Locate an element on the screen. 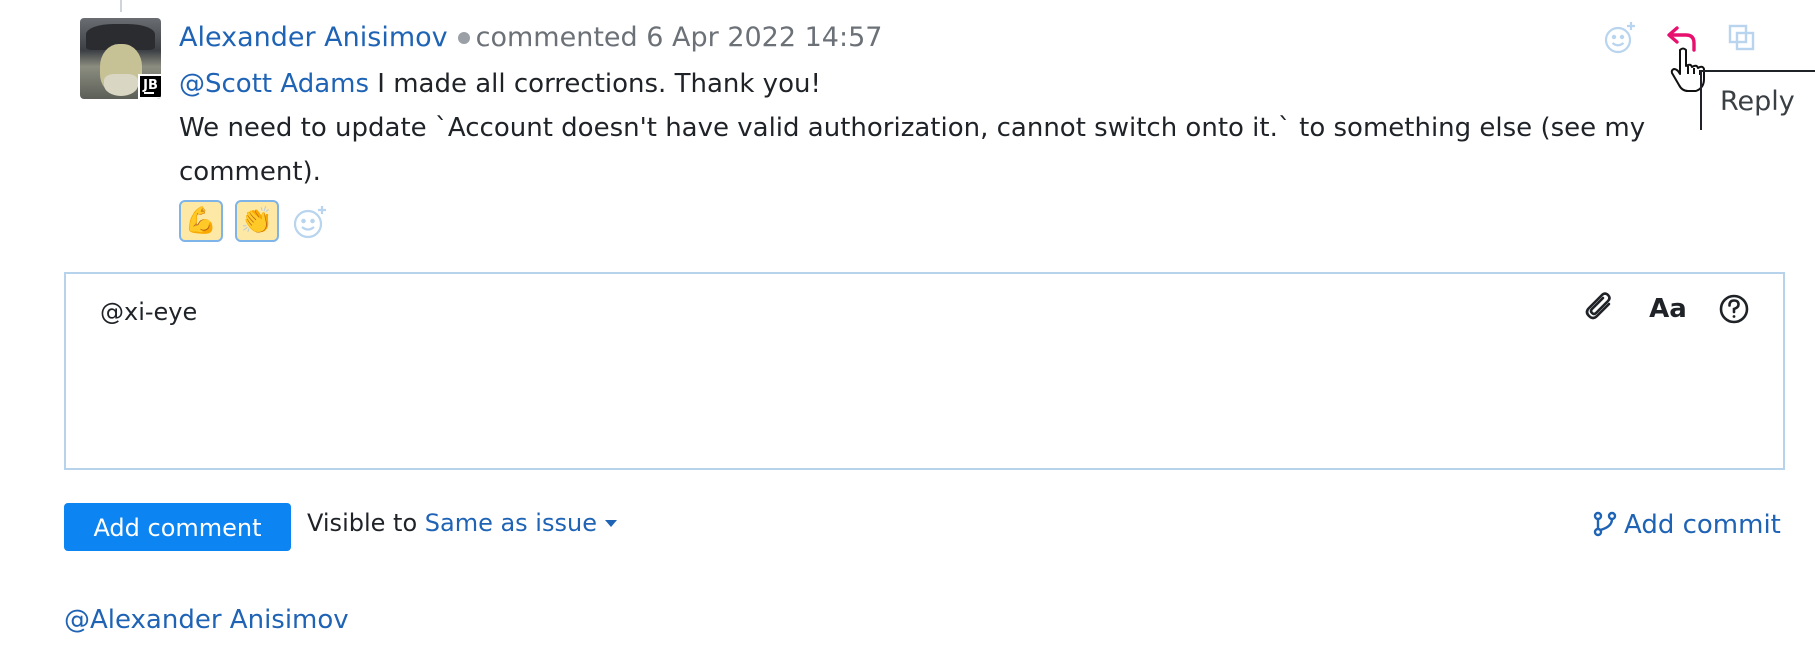 This screenshot has height=662, width=1815. reaction-flexed-biceps: 💪 is located at coordinates (201, 221).